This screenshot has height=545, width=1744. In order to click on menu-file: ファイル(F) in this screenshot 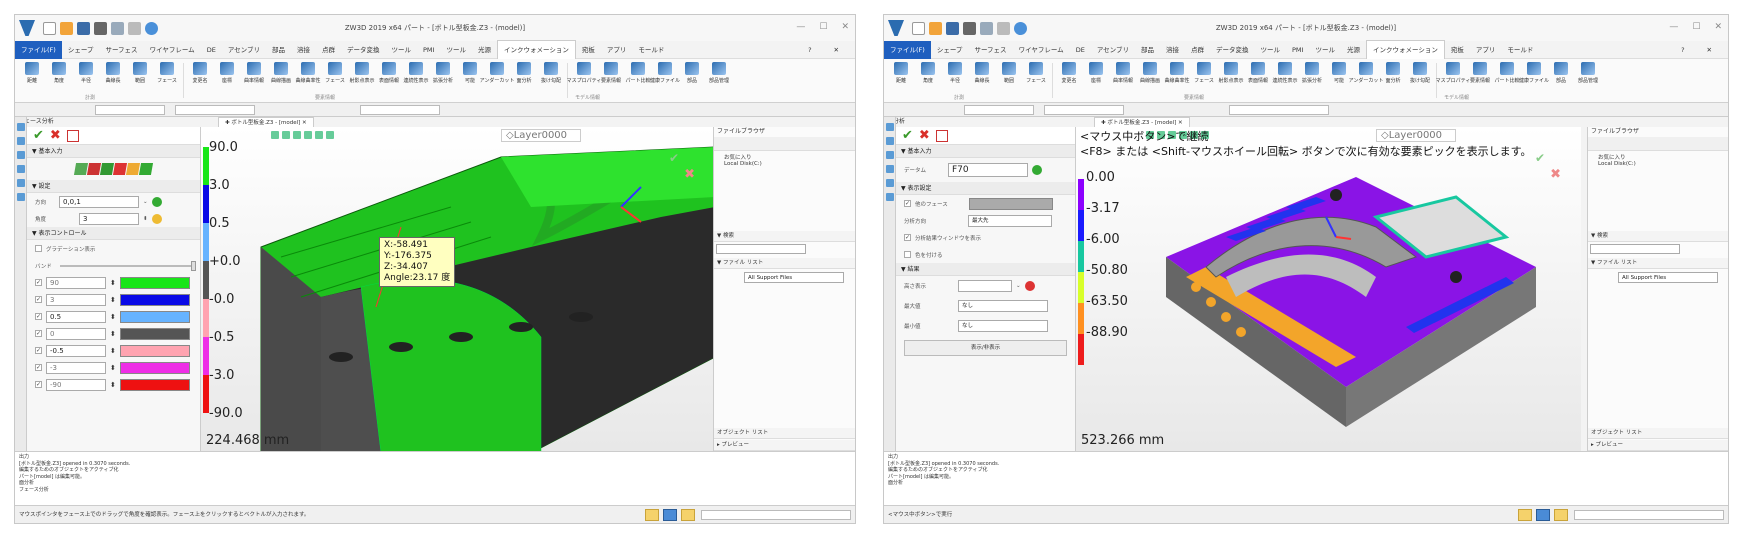, I will do `click(38, 49)`.